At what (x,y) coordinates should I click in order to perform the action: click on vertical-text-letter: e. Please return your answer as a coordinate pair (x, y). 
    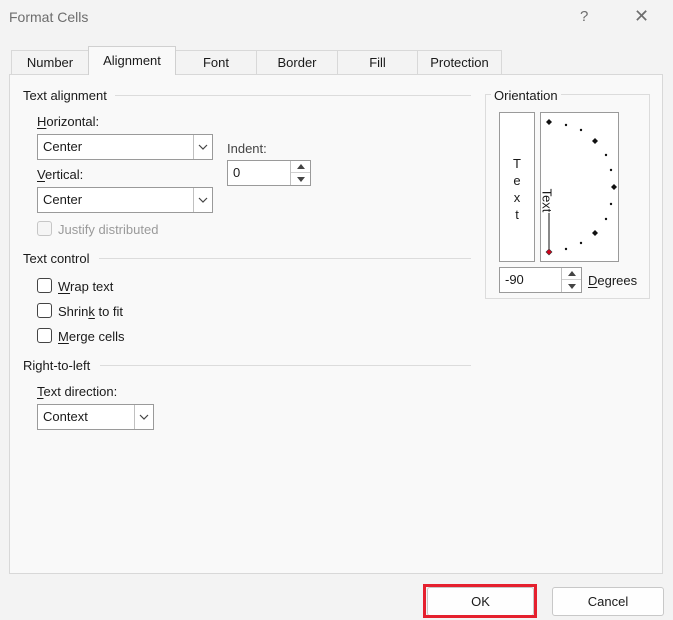
    Looking at the image, I should click on (517, 180).